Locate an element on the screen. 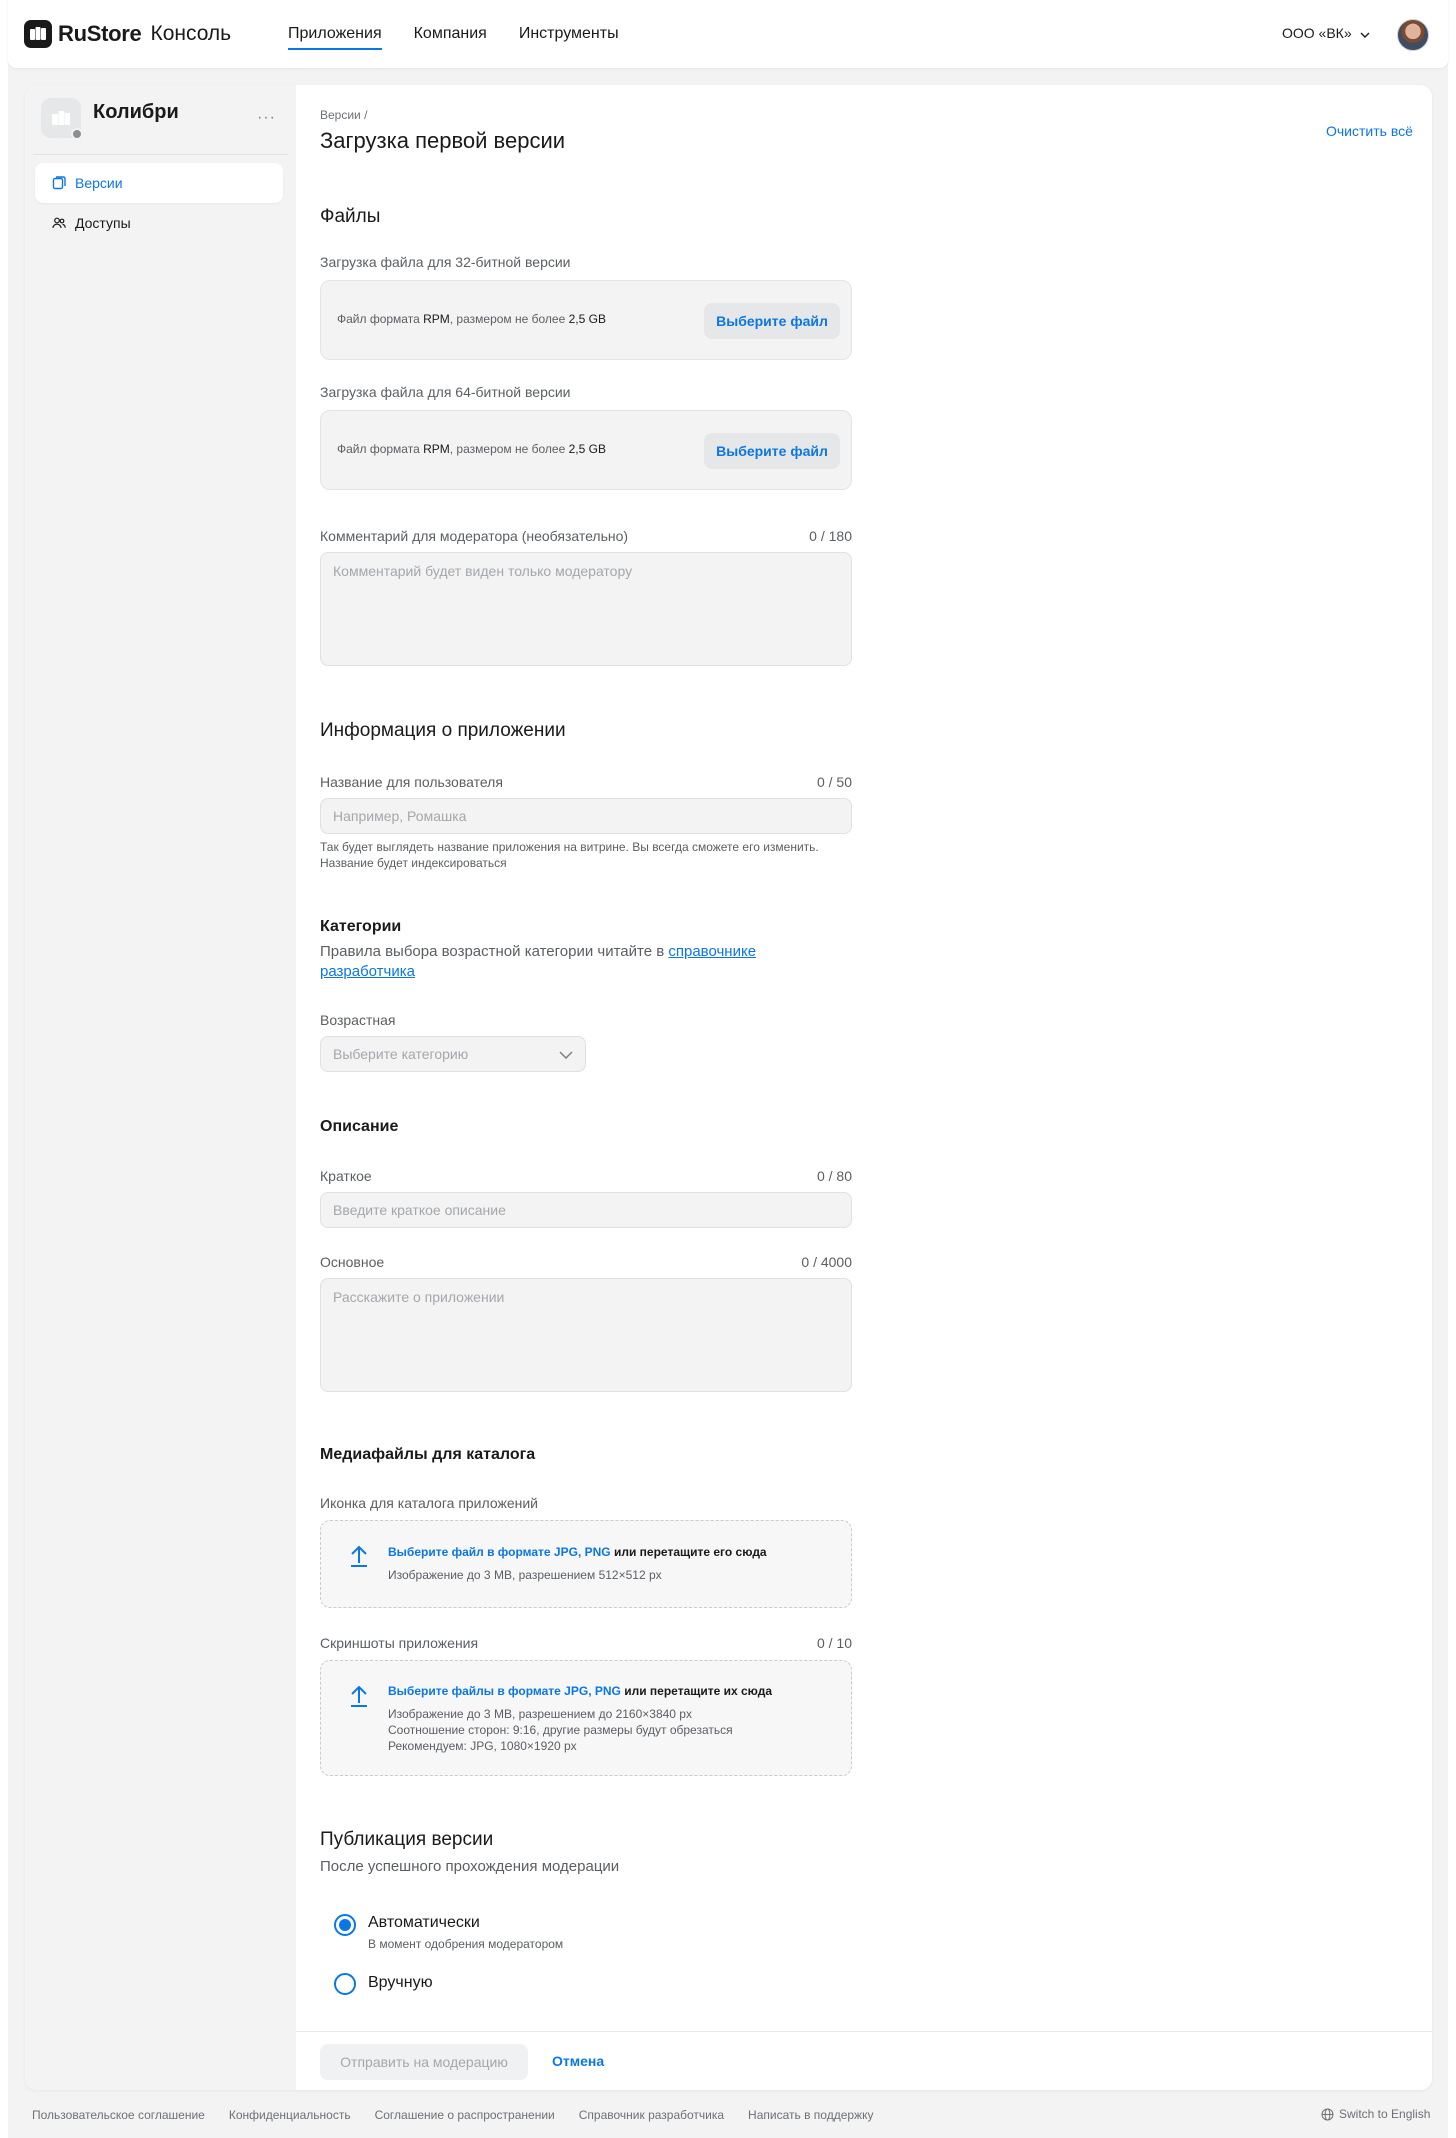  sidebar-item-versions: Версии is located at coordinates (159, 183).